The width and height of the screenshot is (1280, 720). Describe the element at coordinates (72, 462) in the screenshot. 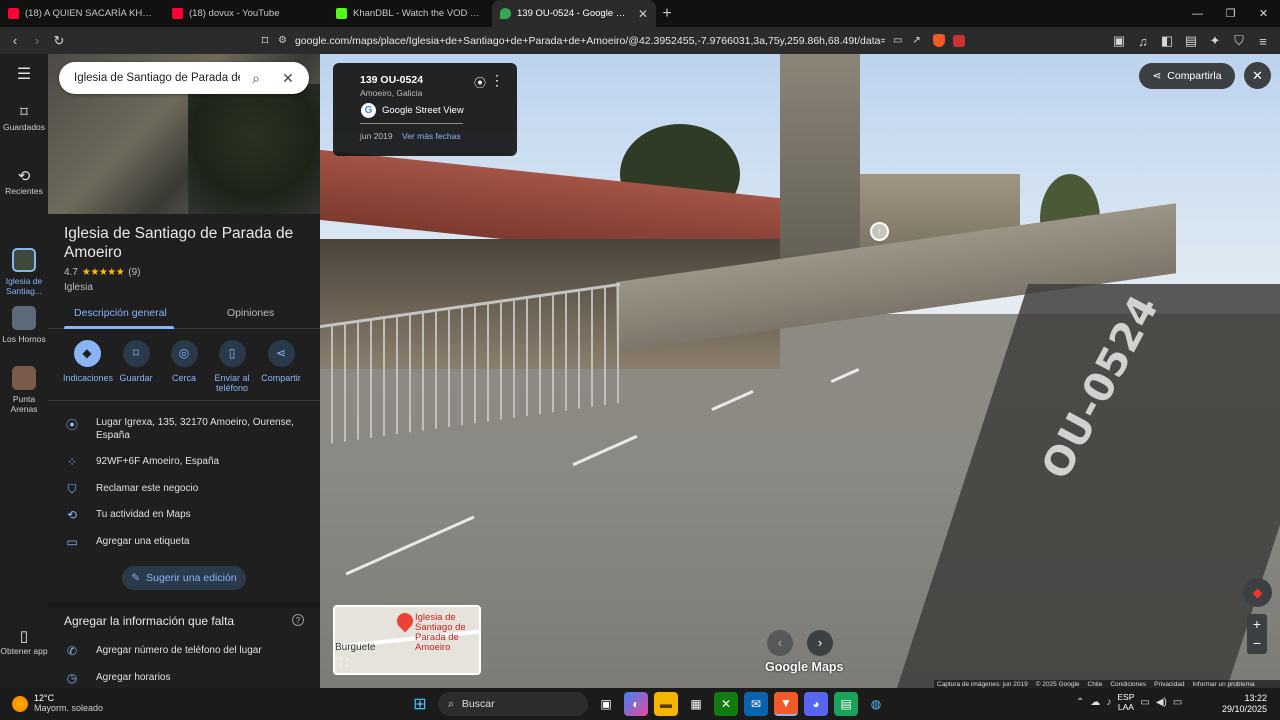

I see `plus-code-icon: ⁘` at that location.